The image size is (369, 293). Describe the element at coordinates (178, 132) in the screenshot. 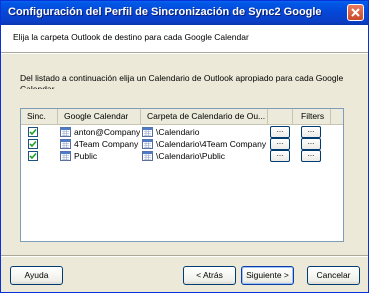

I see `outlook-folder-path: \Calendario` at that location.